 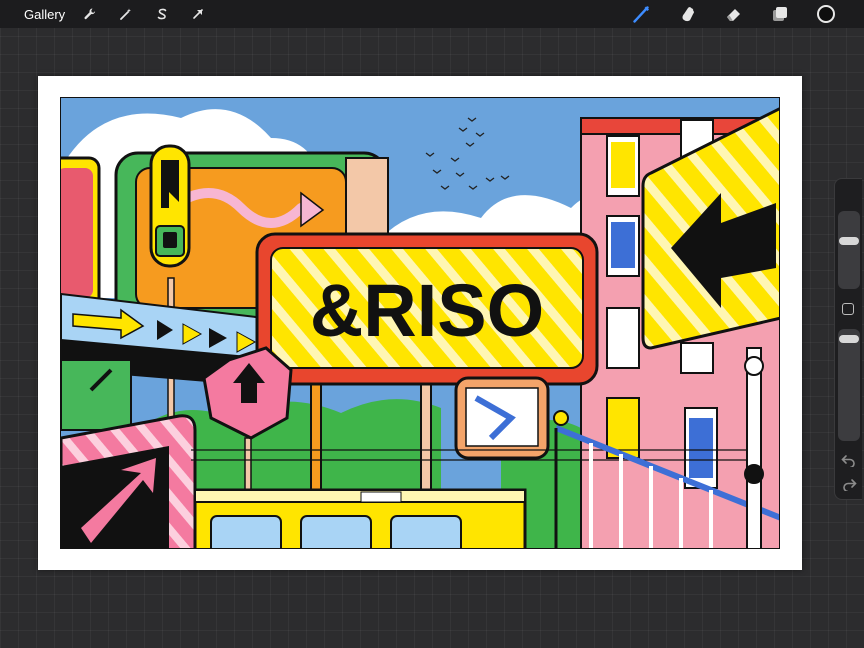 I want to click on redo-icon, so click(x=849, y=484).